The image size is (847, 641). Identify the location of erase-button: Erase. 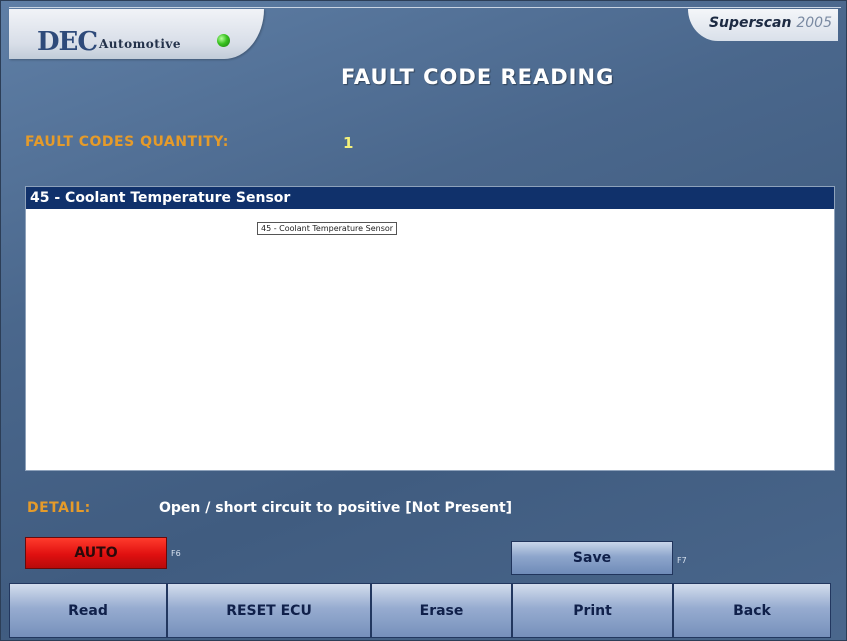
(441, 610).